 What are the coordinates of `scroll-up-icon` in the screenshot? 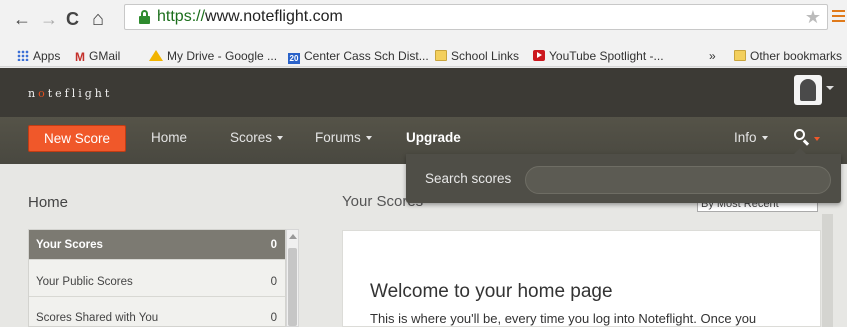 It's located at (293, 236).